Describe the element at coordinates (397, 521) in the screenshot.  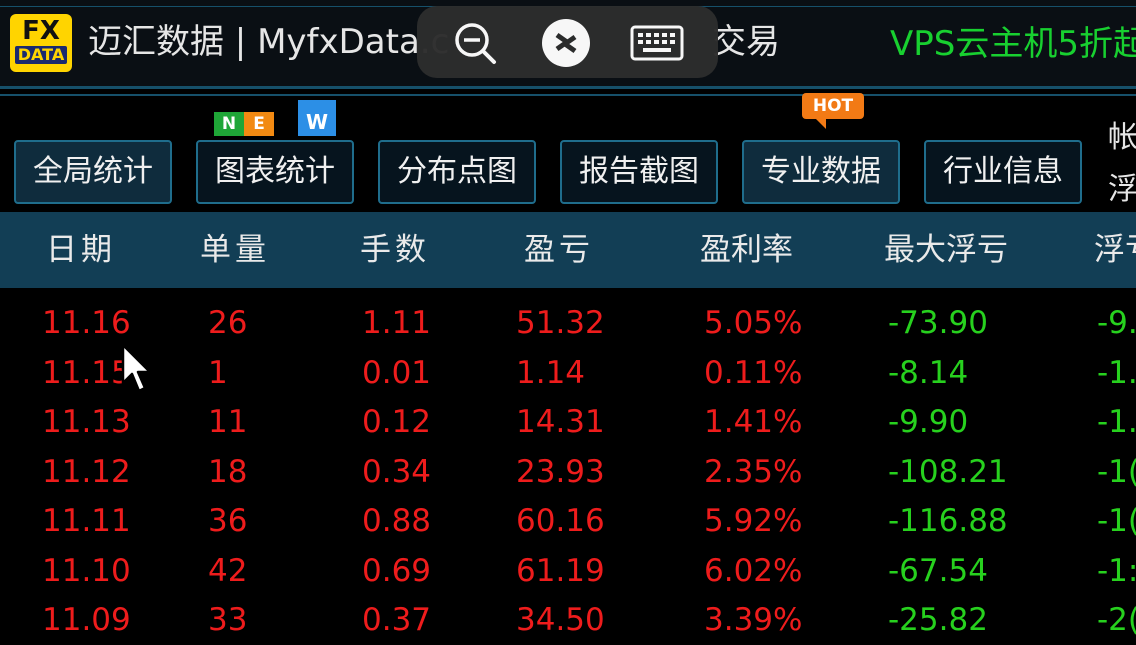
I see `cell-lots: 0.88` at that location.